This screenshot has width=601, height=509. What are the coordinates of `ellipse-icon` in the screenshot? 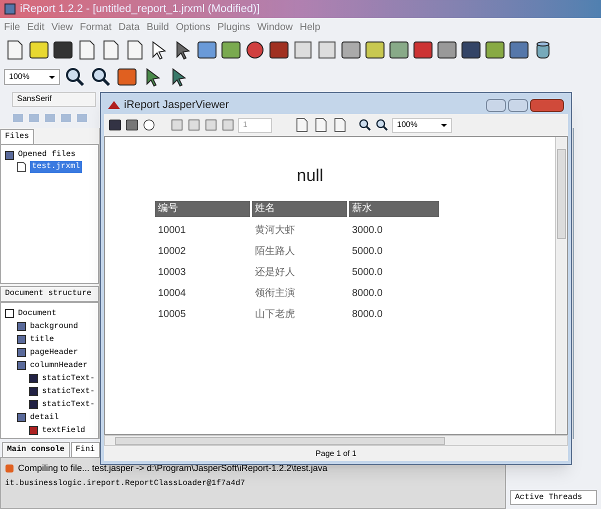 It's located at (255, 50).